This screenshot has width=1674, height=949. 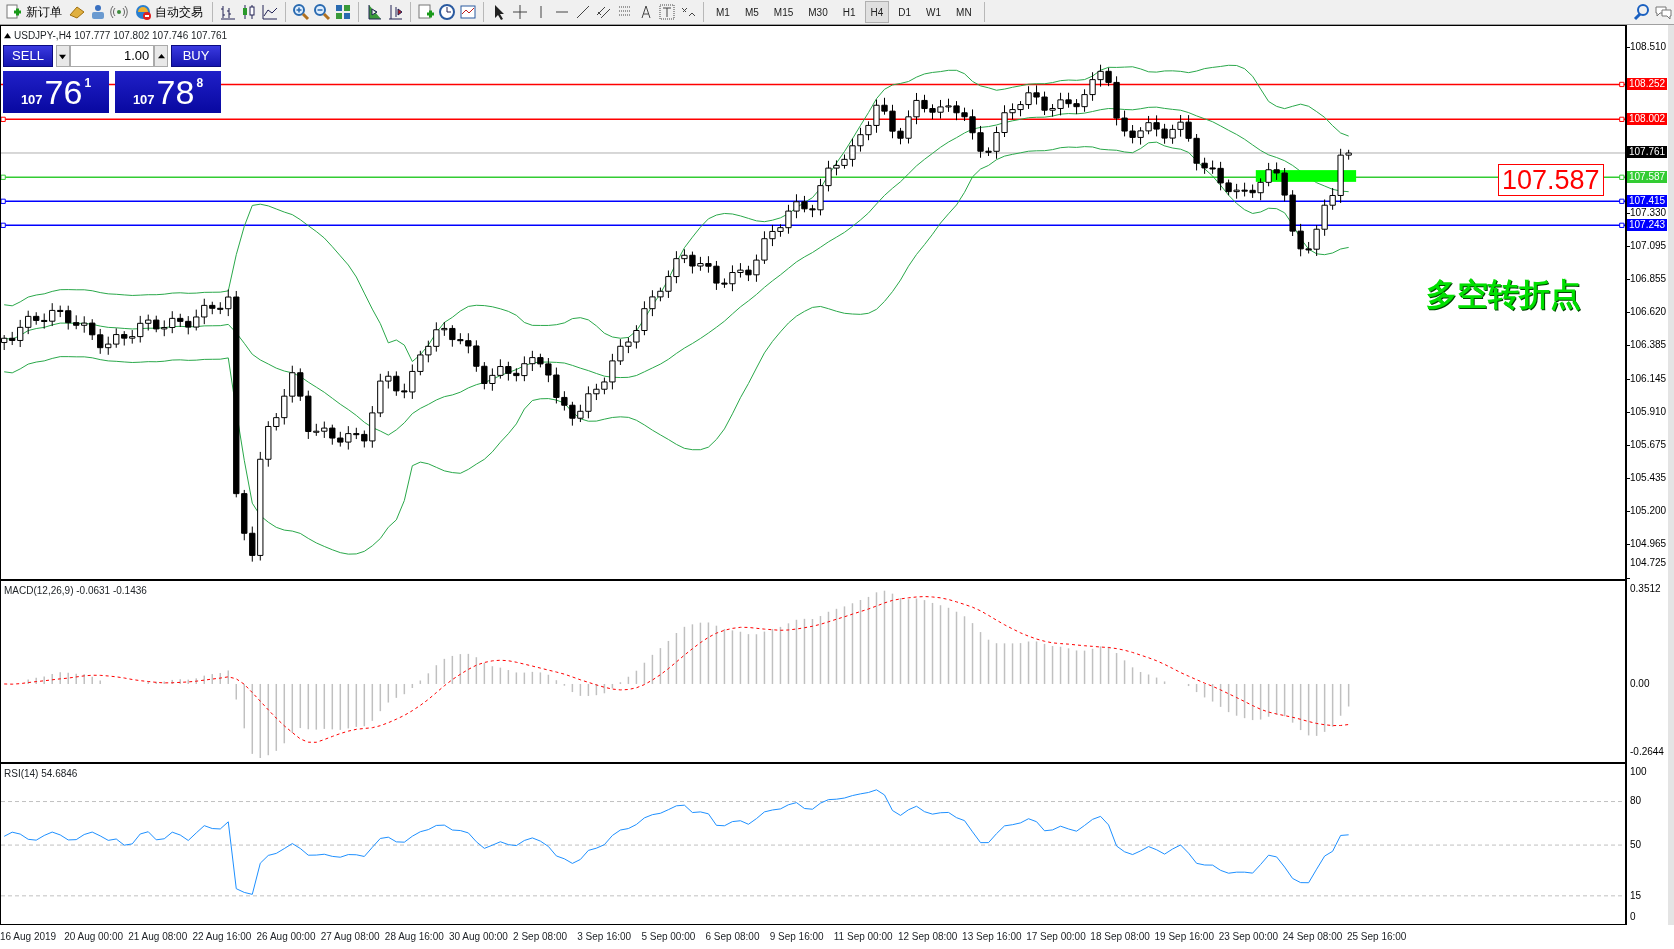 What do you see at coordinates (41, 774) in the screenshot?
I see `indicator-title: RSI(14) 54.6846` at bounding box center [41, 774].